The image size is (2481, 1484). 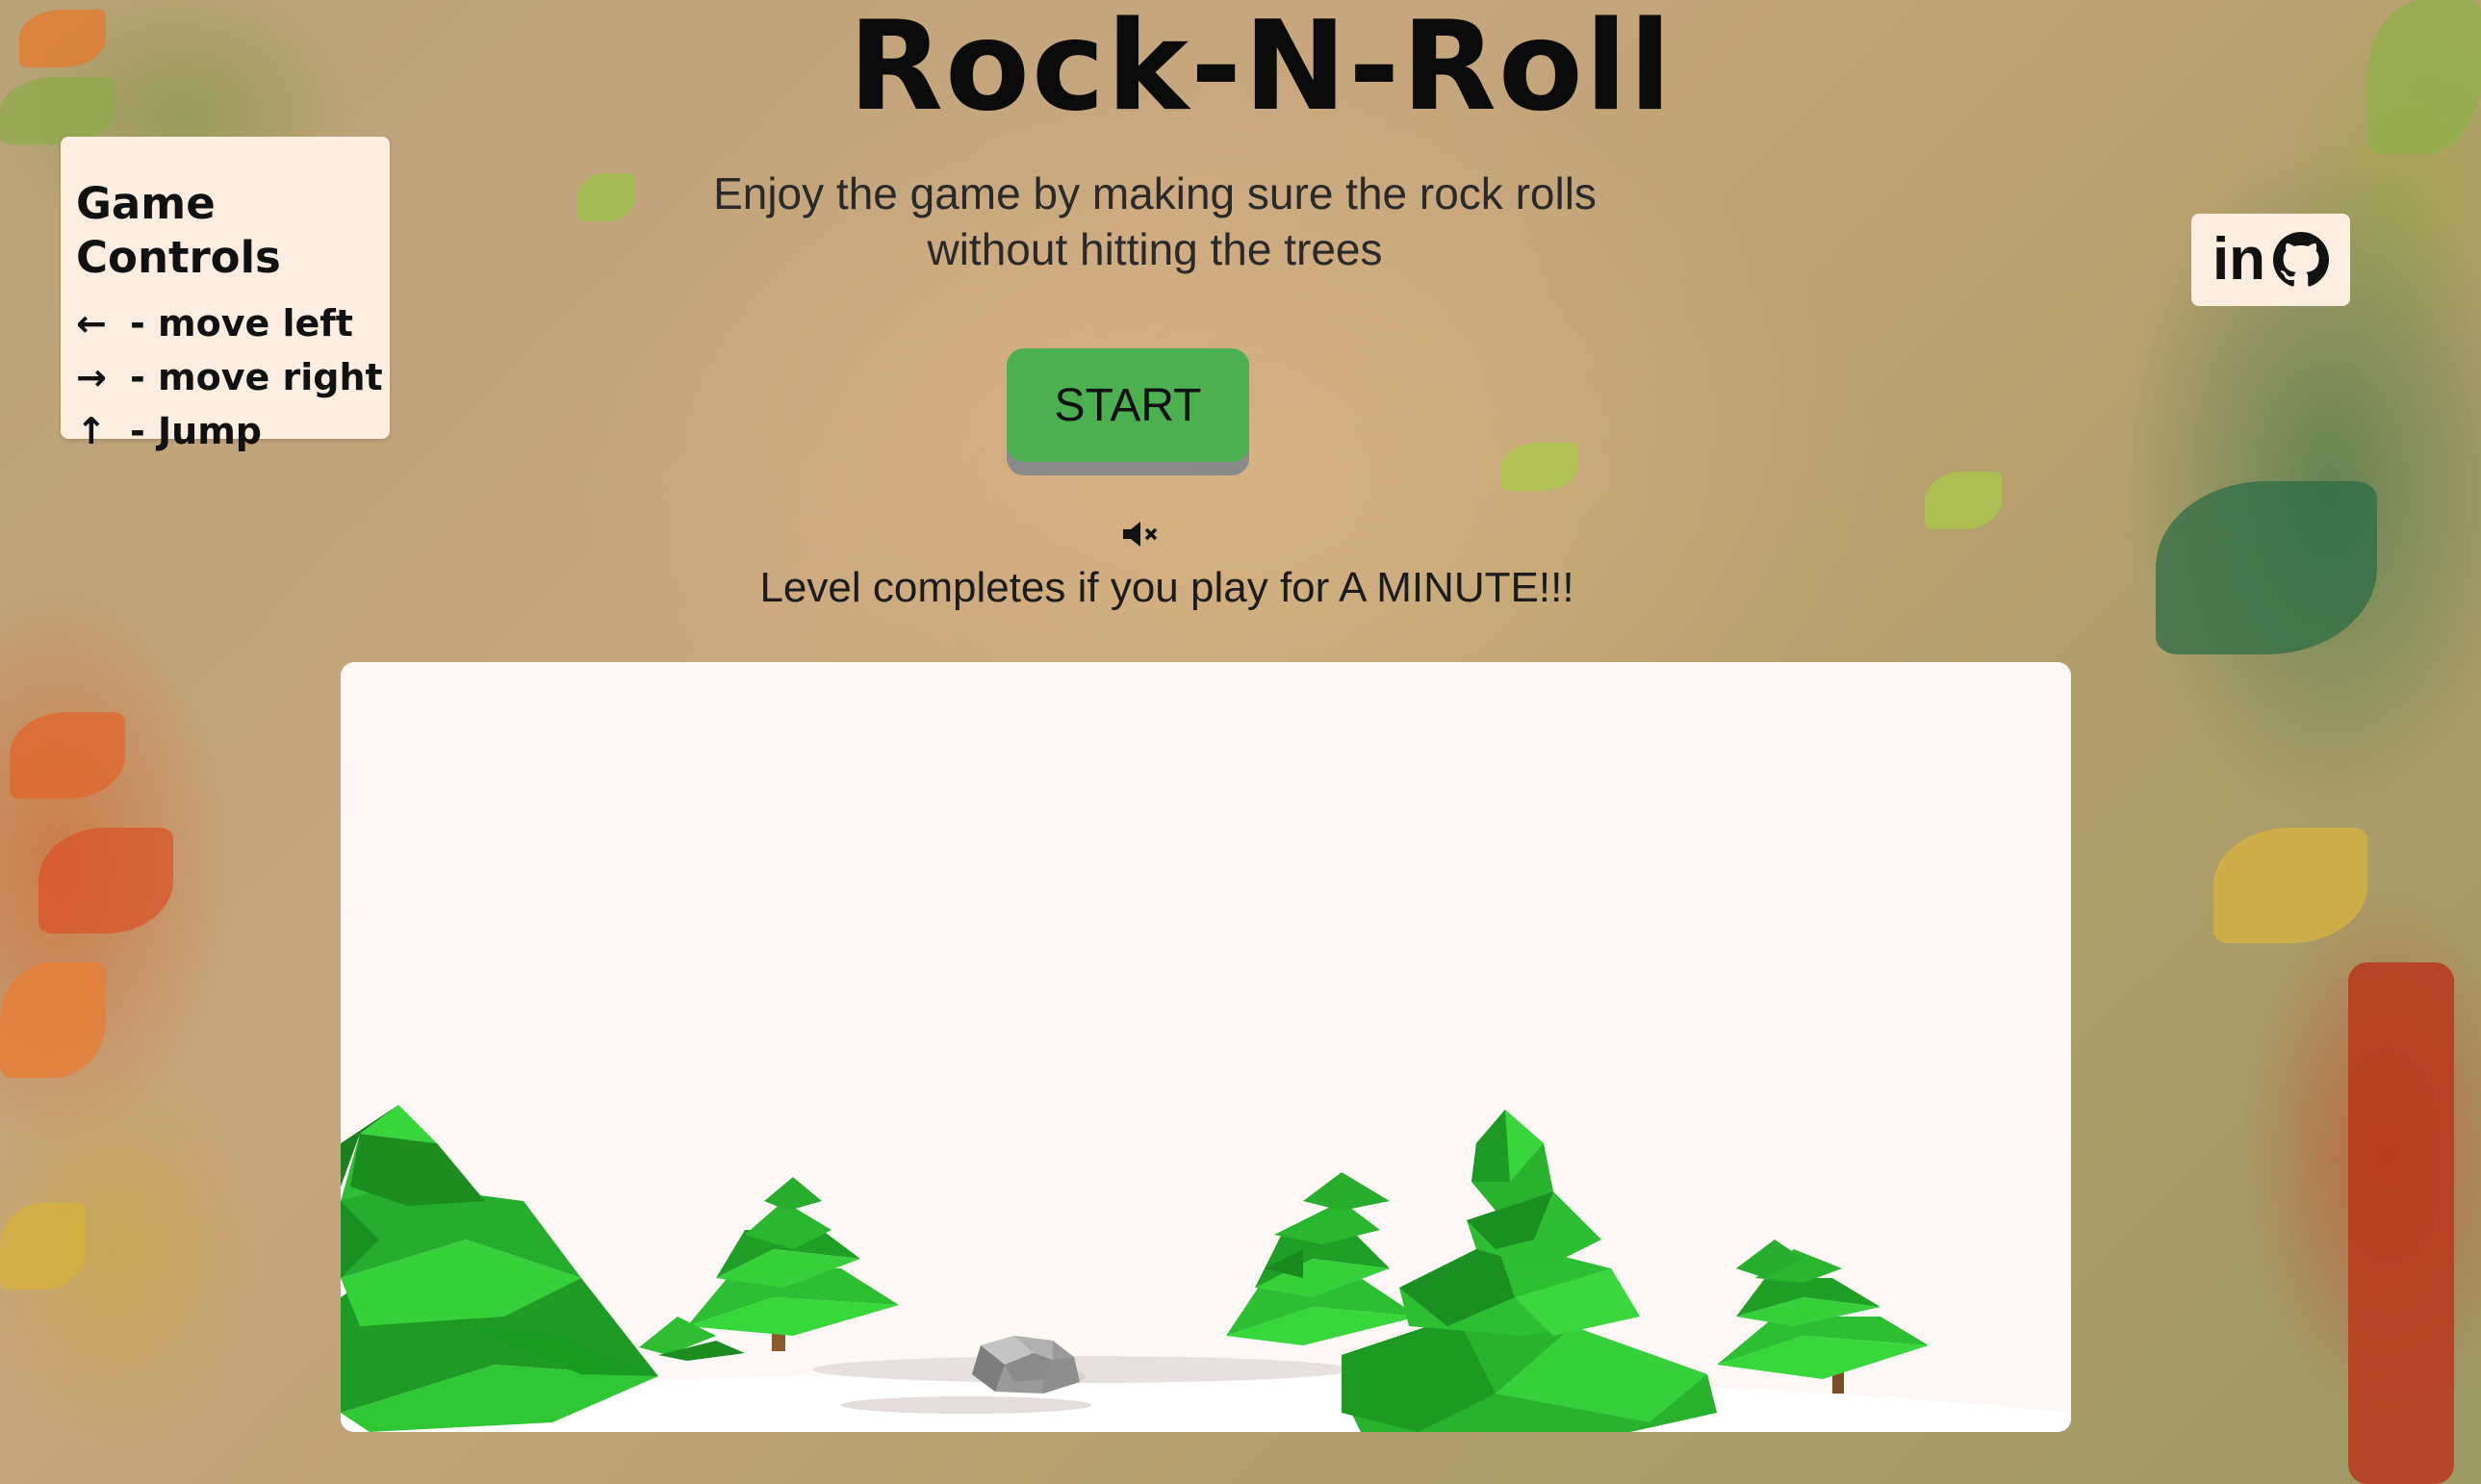 I want to click on up-arrow-icon: ↑, so click(x=91, y=431).